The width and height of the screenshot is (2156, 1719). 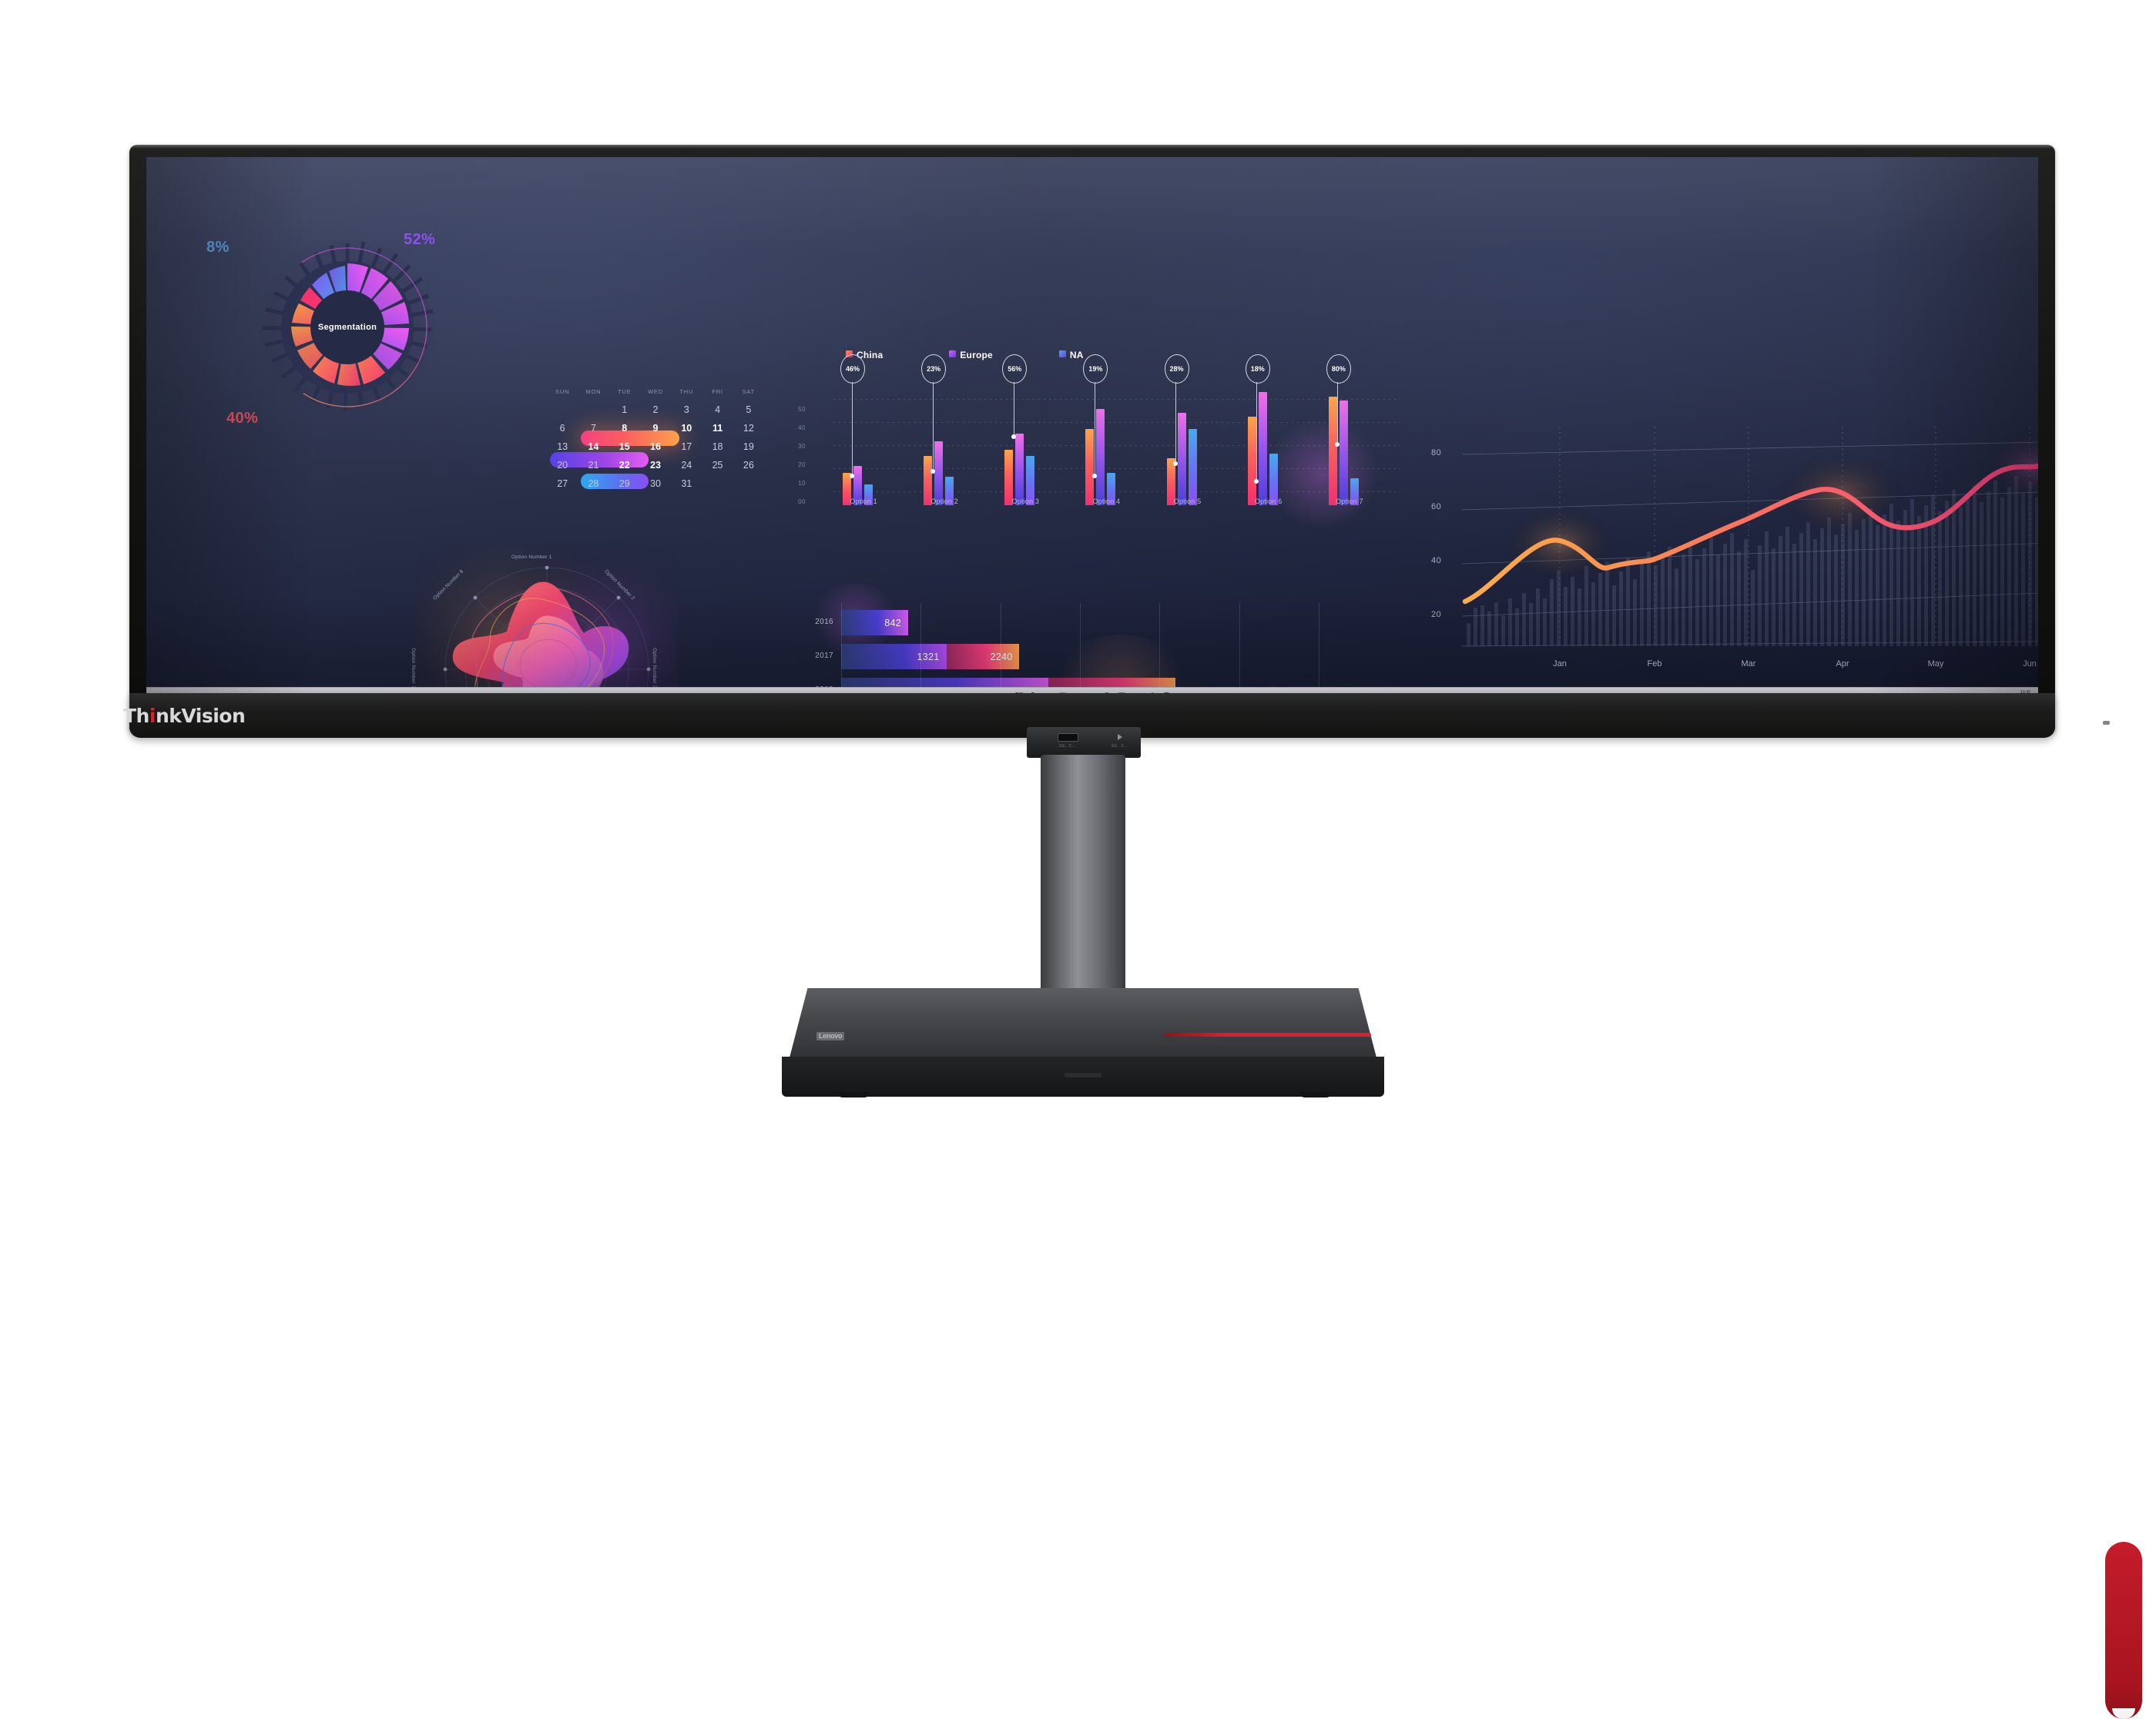 I want to click on column-callout: 19%, so click(x=1095, y=416).